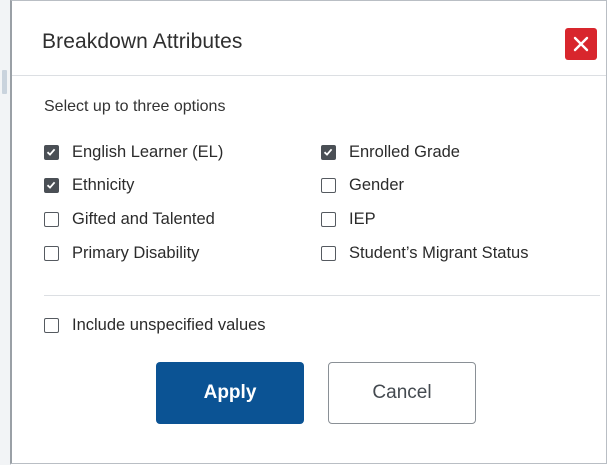 This screenshot has width=608, height=465. Describe the element at coordinates (136, 253) in the screenshot. I see `option-label: Primary Disability` at that location.